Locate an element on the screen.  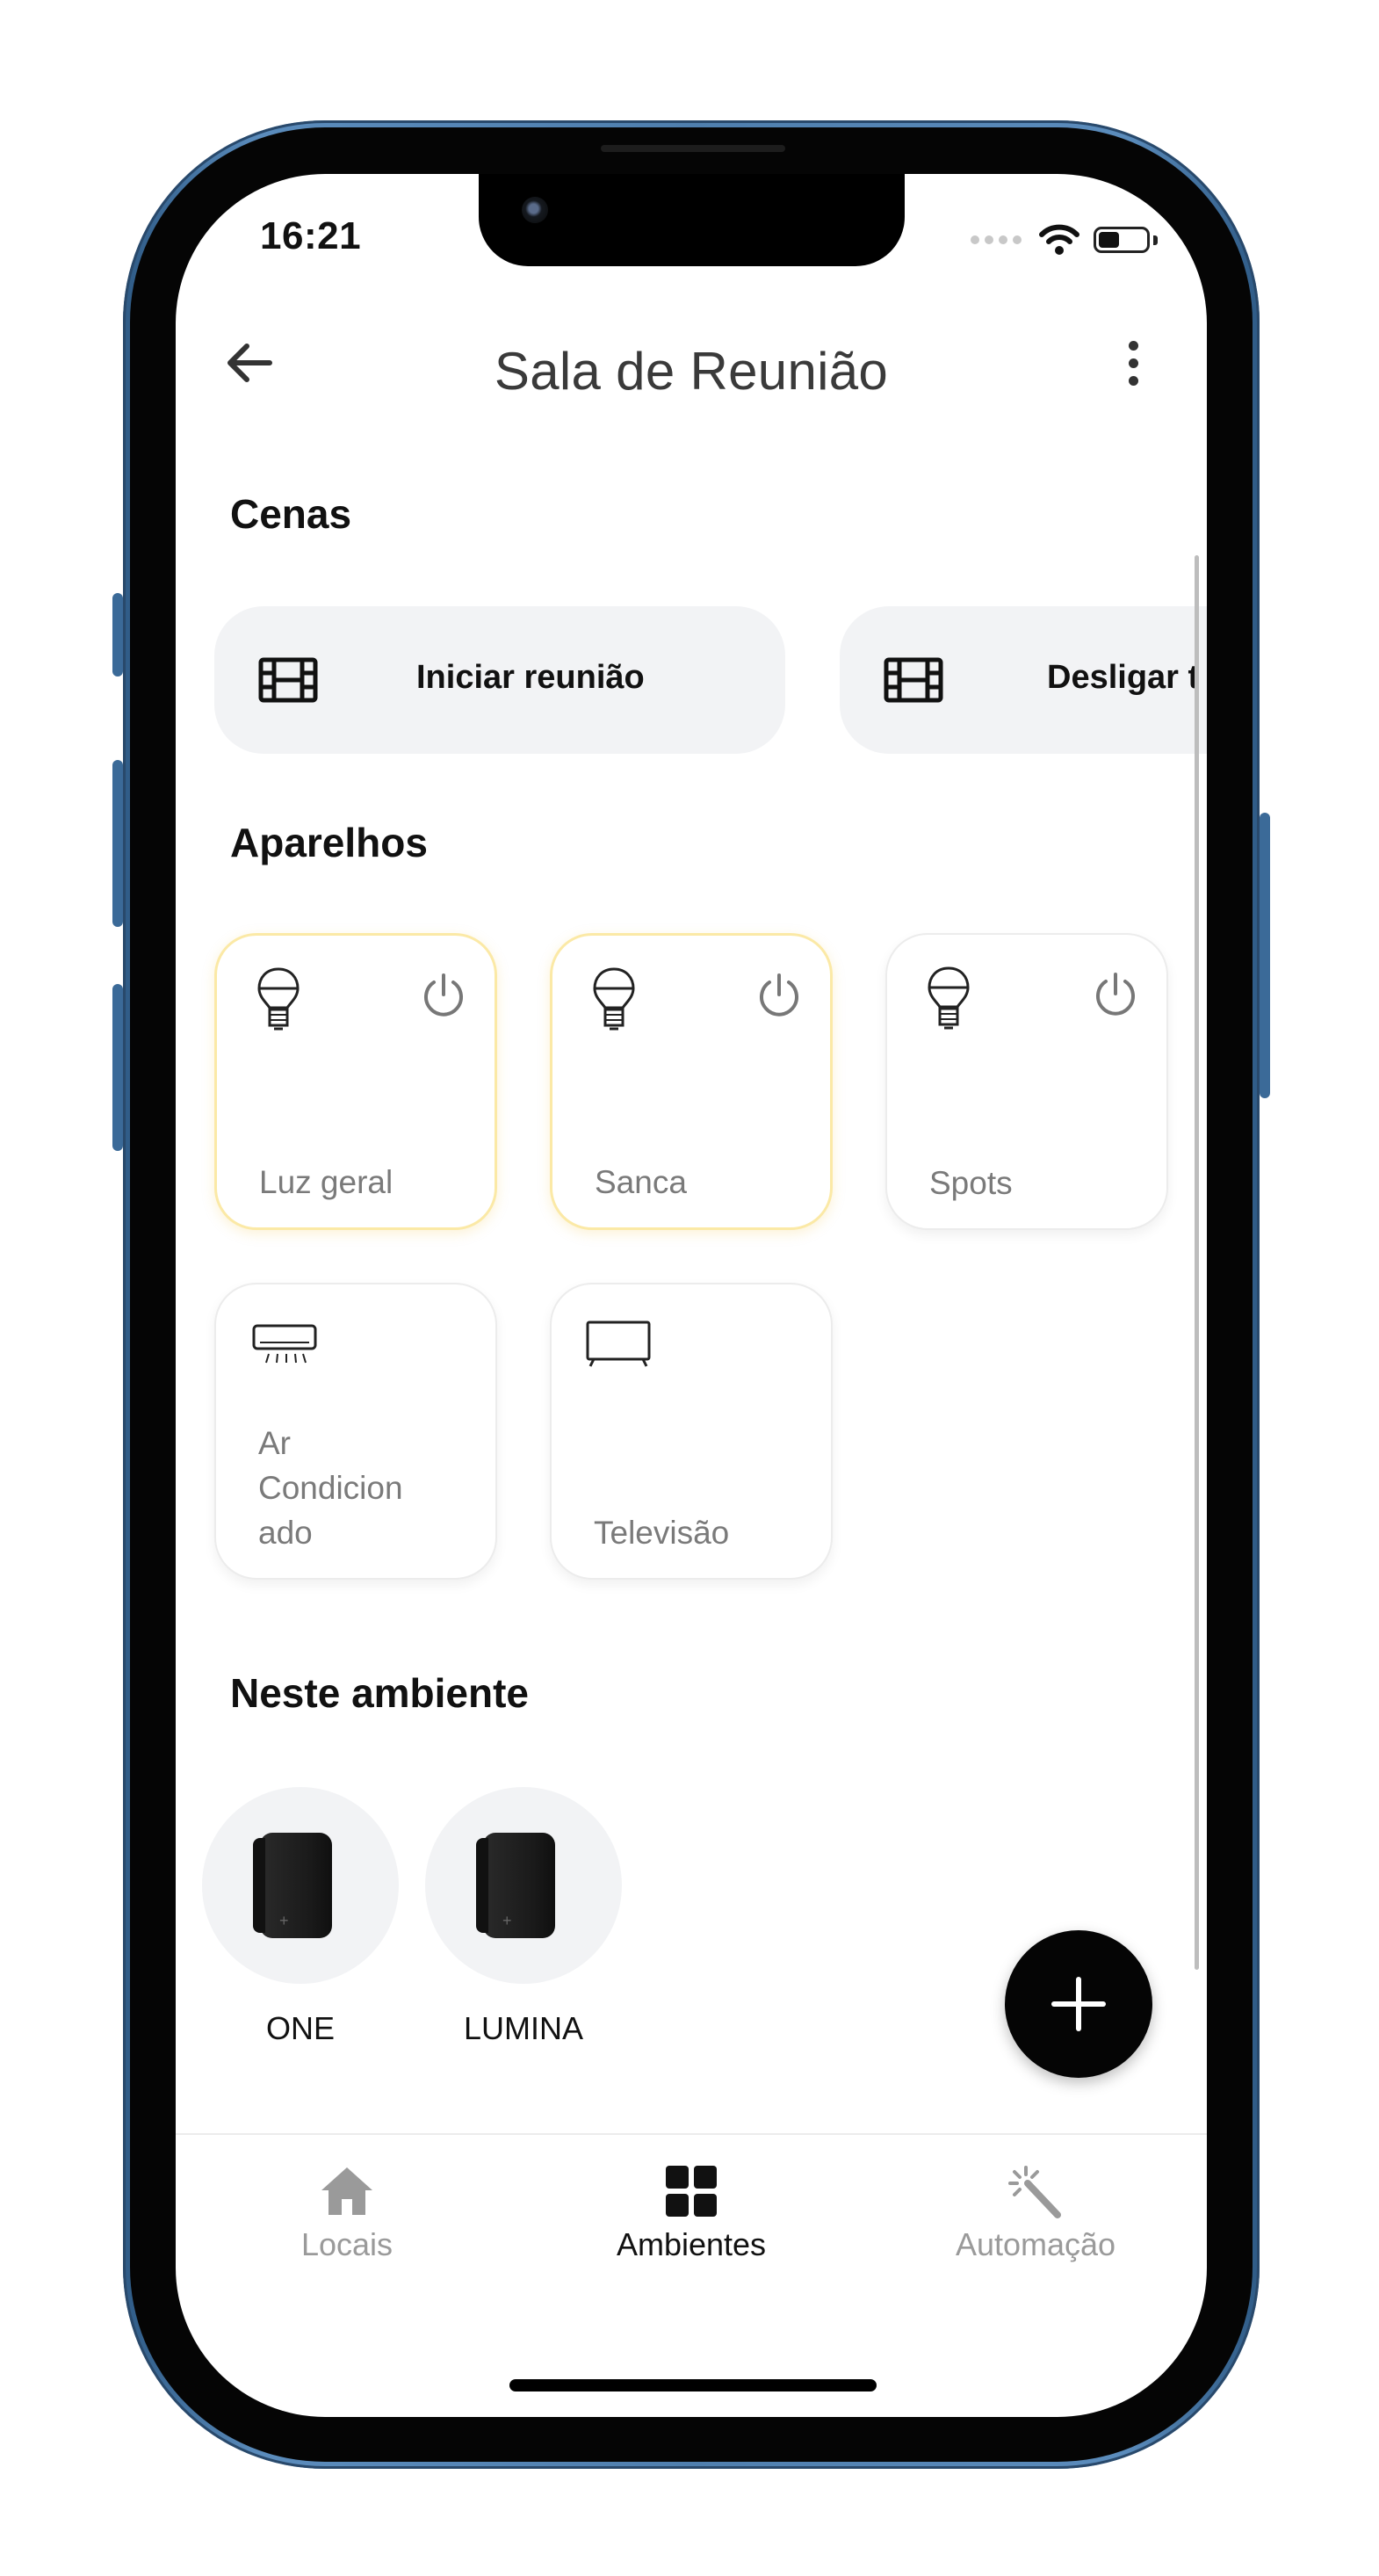
rooms-title: Neste ambiente is located at coordinates (380, 1693).